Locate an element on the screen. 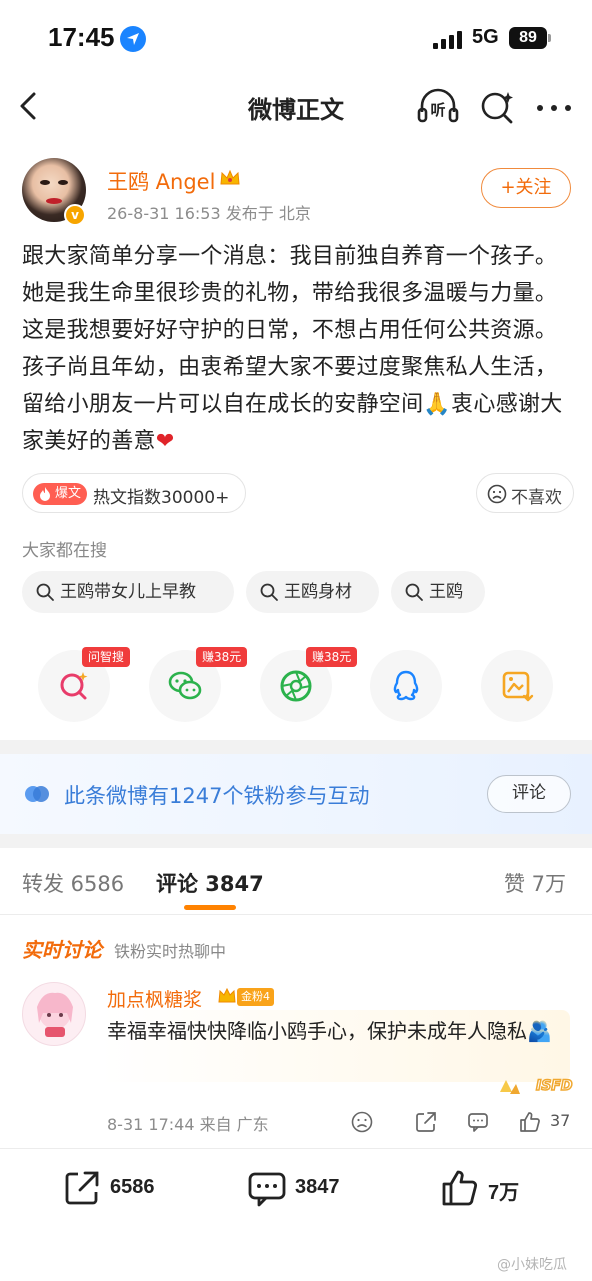  fans-chat-icon is located at coordinates (37, 794).